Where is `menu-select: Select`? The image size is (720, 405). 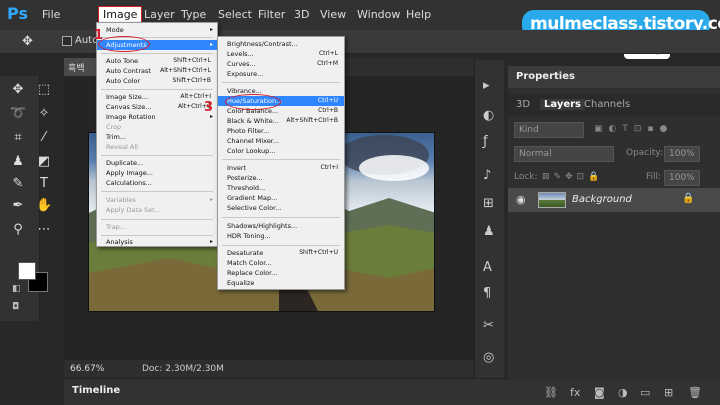
menu-select: Select is located at coordinates (235, 14).